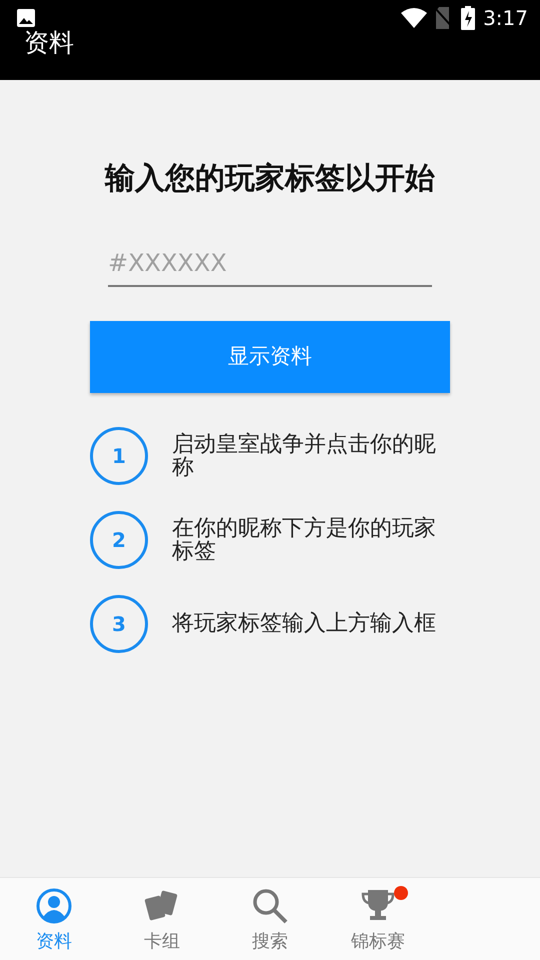 The height and width of the screenshot is (960, 540). I want to click on app-title: 资料, so click(49, 43).